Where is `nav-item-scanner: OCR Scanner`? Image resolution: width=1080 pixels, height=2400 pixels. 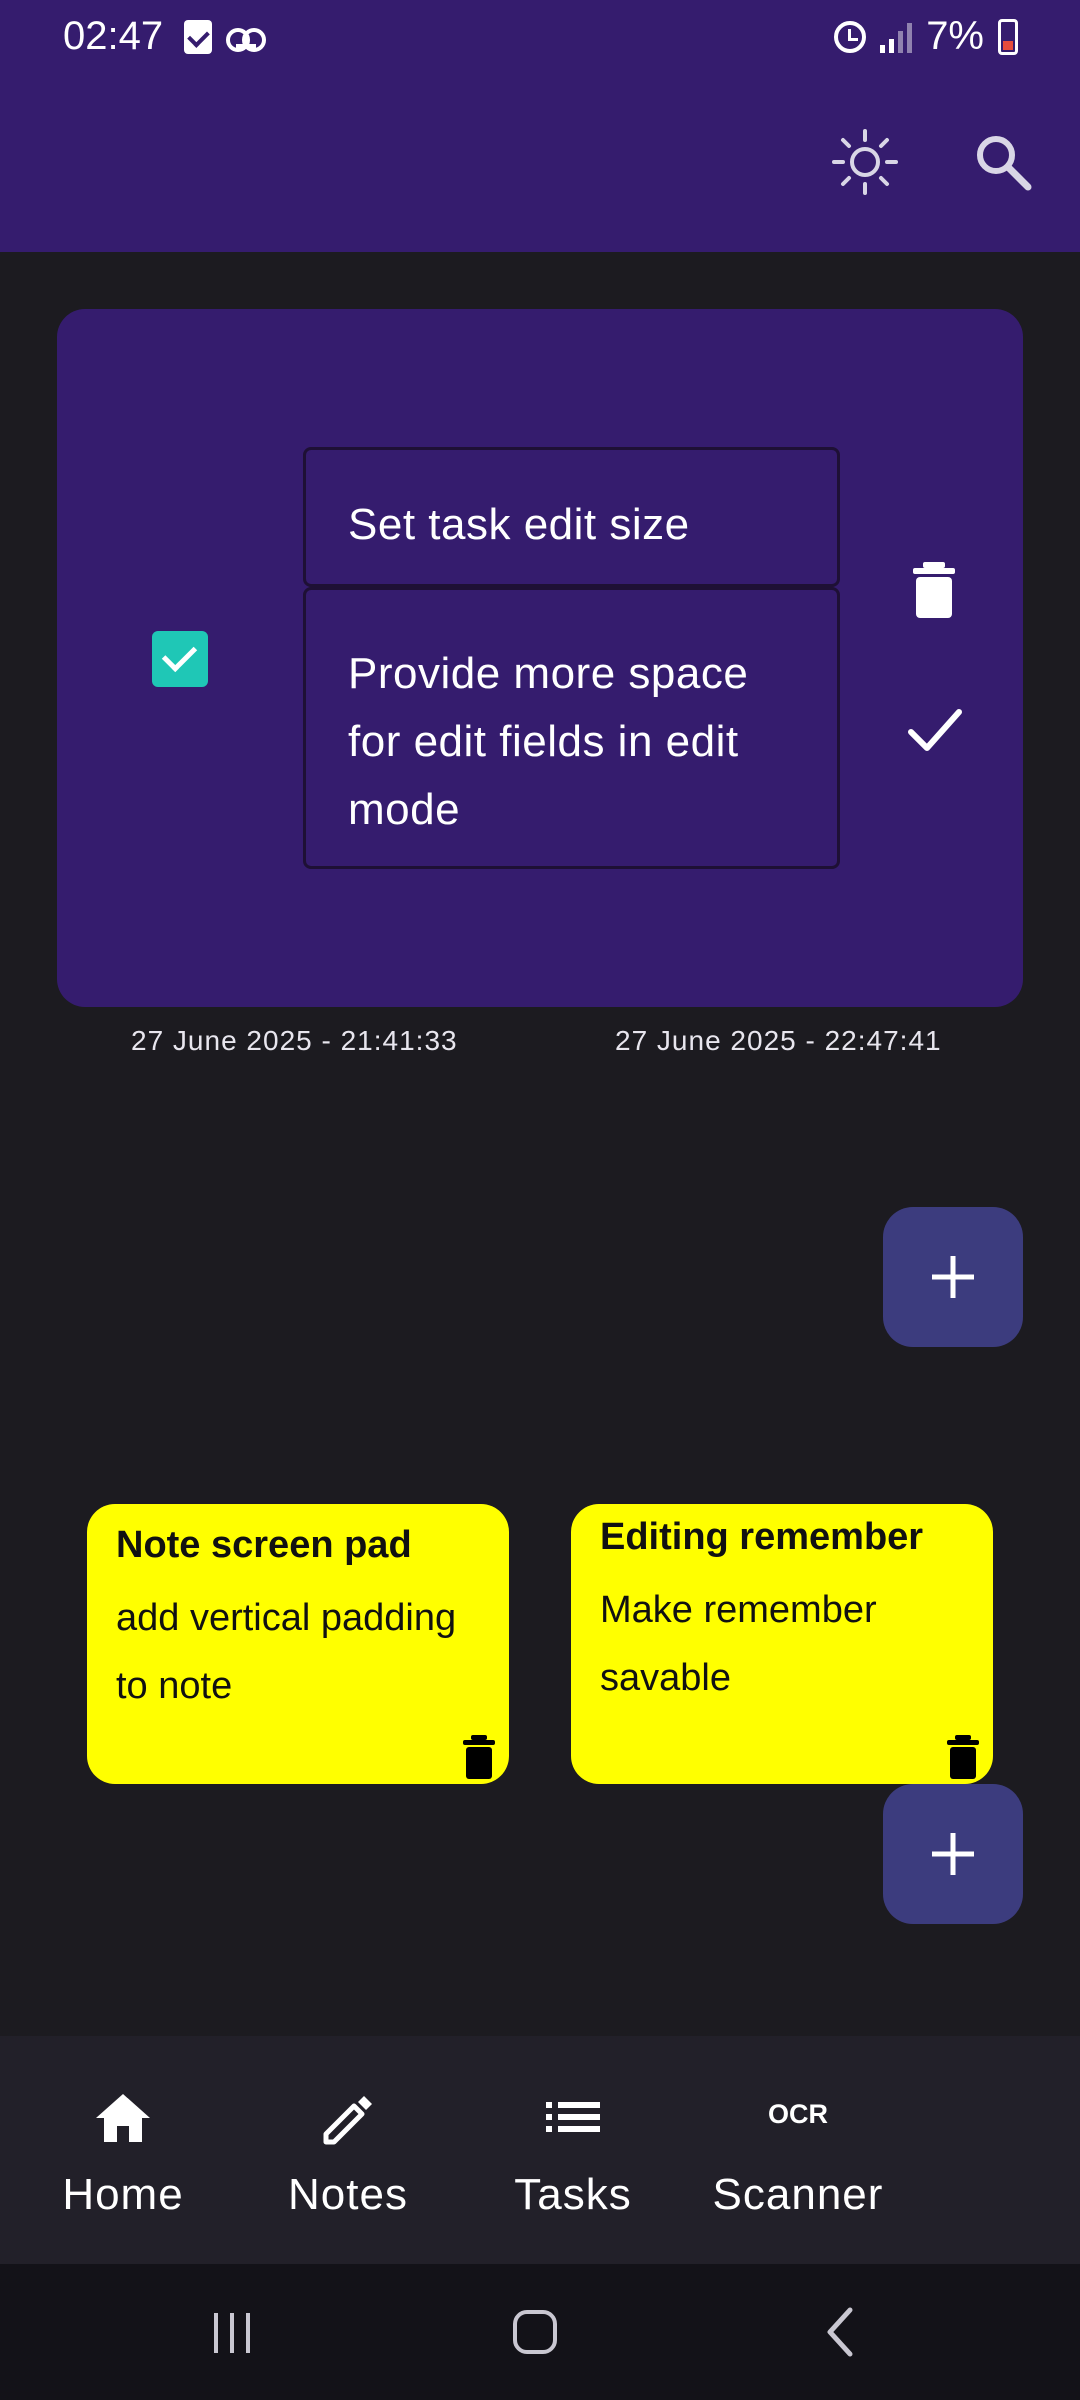 nav-item-scanner: OCR Scanner is located at coordinates (798, 2150).